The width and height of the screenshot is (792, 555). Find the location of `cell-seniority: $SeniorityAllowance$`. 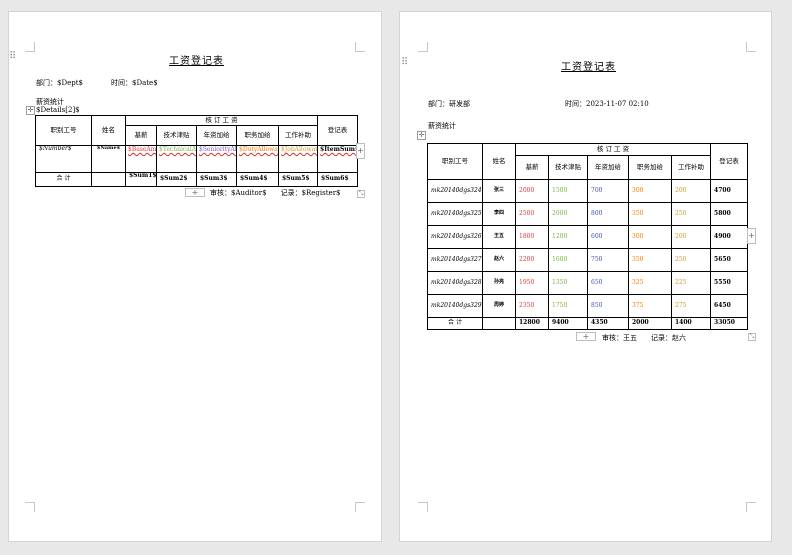

cell-seniority: $SeniorityAllowance$ is located at coordinates (216, 159).